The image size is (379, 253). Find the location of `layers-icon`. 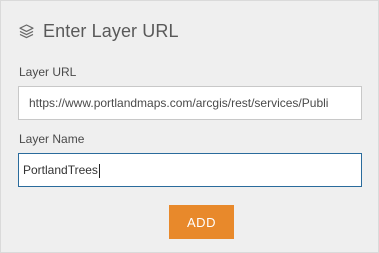

layers-icon is located at coordinates (26, 31).